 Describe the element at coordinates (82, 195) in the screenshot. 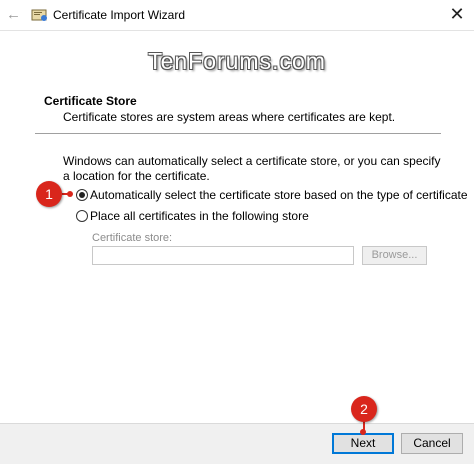

I see `auto-select-radio` at that location.